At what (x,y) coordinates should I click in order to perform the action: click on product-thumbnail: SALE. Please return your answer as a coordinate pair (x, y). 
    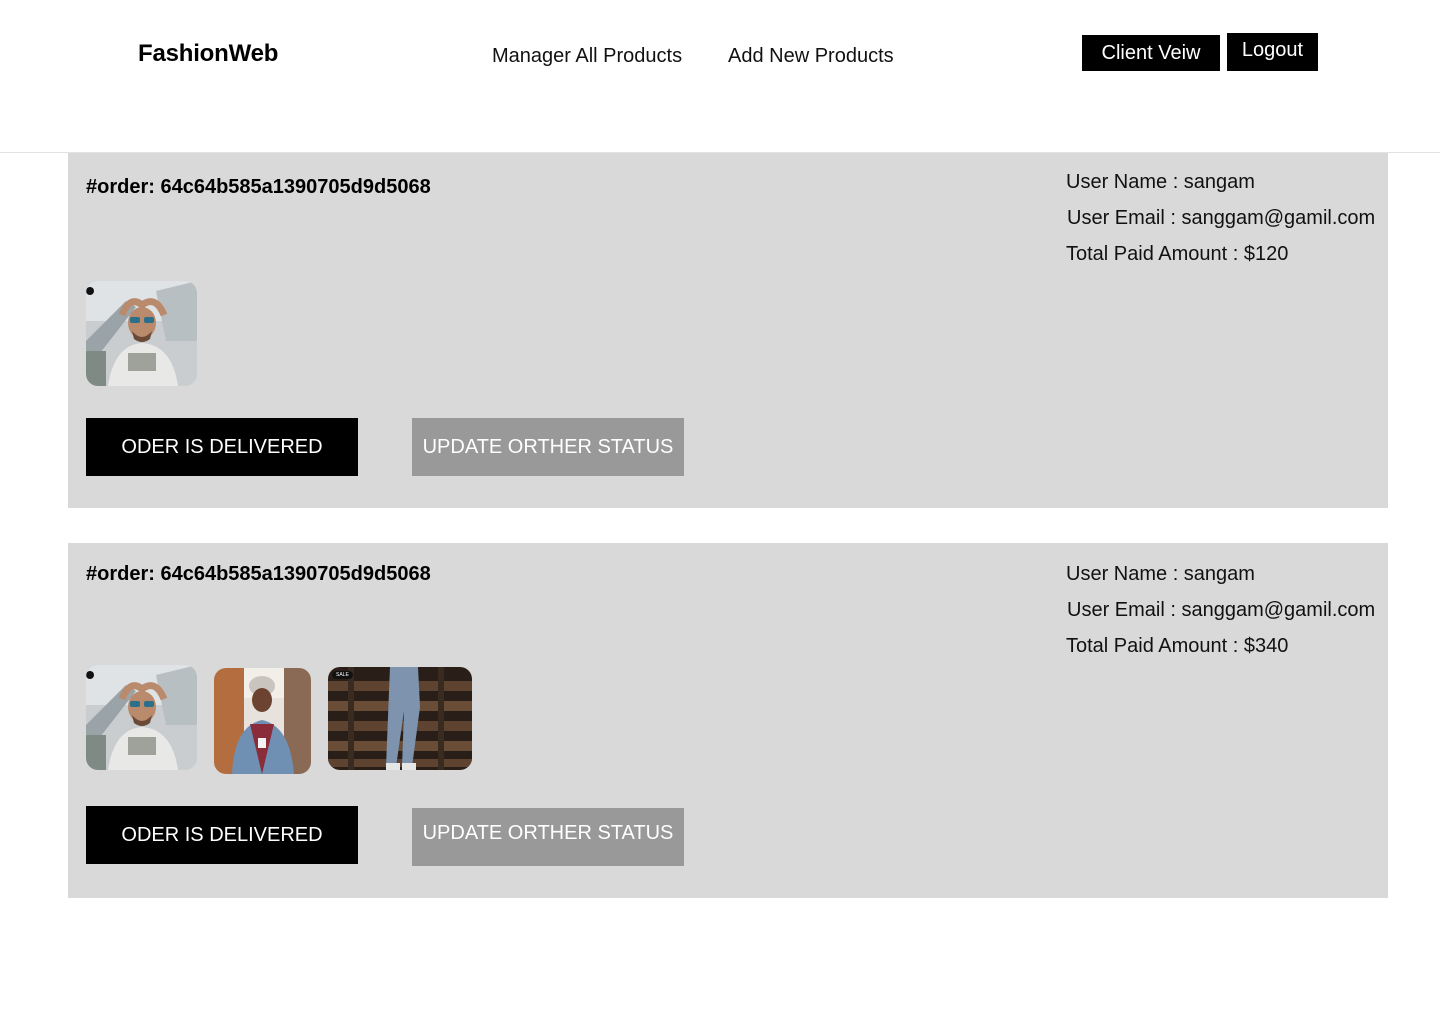
    Looking at the image, I should click on (400, 718).